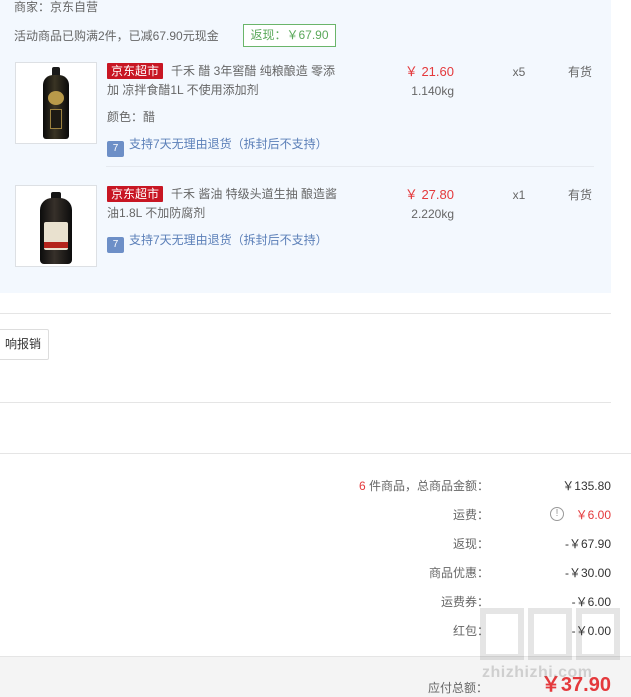 Image resolution: width=631 pixels, height=697 pixels. I want to click on shipping-value: ￥6.00, so click(593, 515).